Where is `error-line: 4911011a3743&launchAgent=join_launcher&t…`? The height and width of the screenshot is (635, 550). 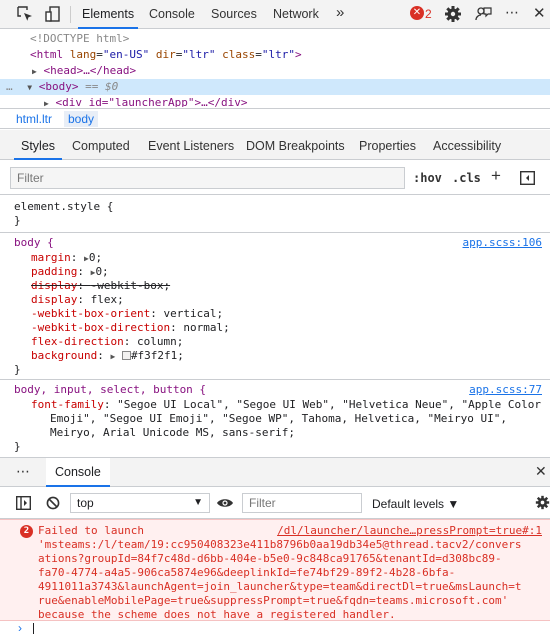 error-line: 4911011a3743&launchAgent=join_launcher&t… is located at coordinates (280, 586).